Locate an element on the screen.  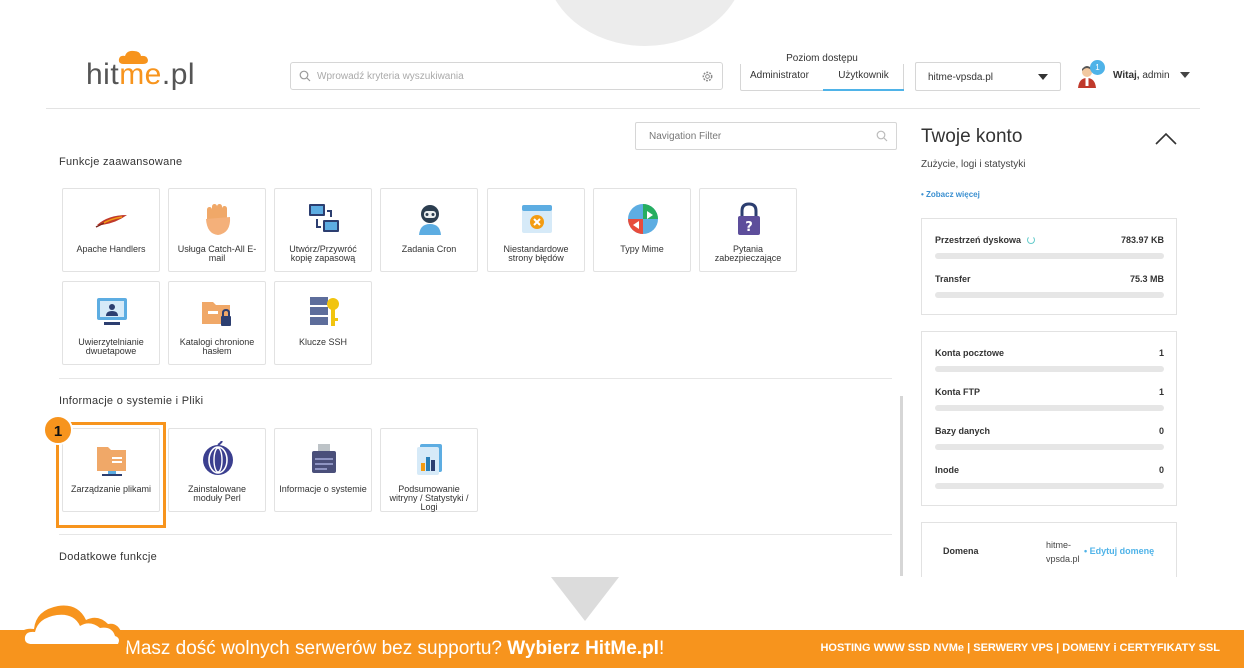
stat-value: 75.3 MB is located at coordinates (1146, 279).